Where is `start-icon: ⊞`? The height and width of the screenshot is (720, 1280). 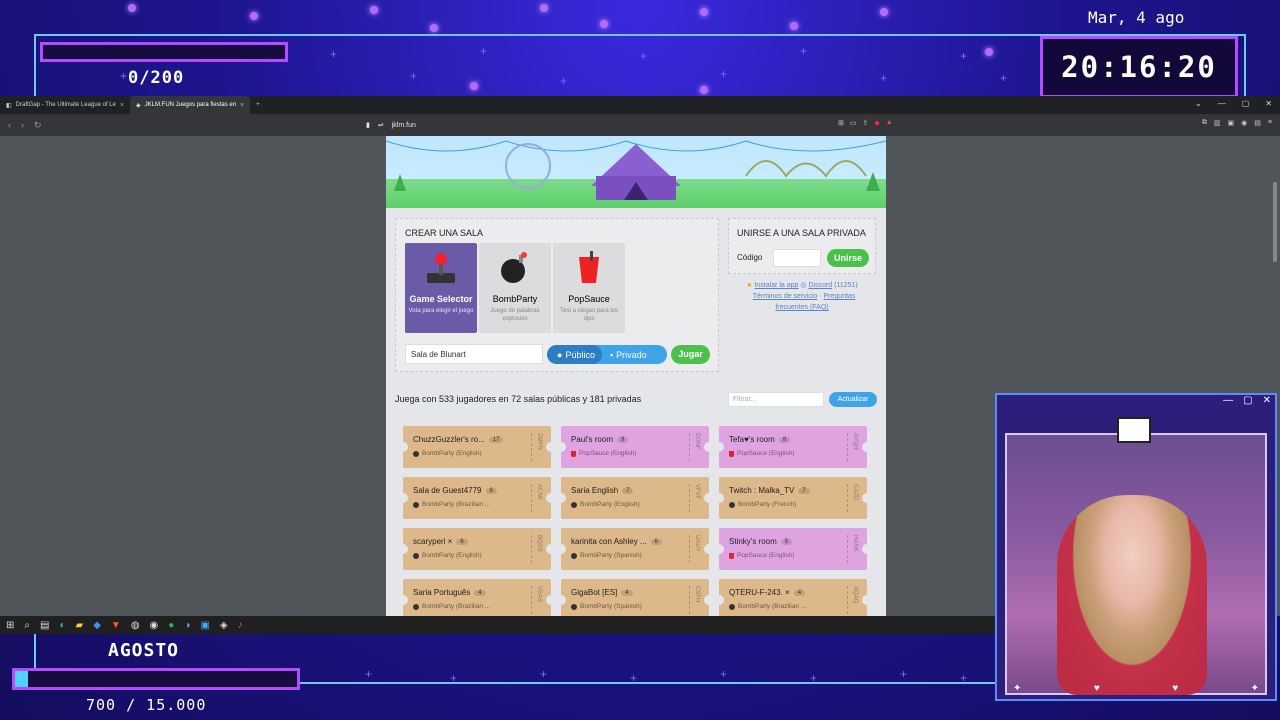 start-icon: ⊞ is located at coordinates (10, 625).